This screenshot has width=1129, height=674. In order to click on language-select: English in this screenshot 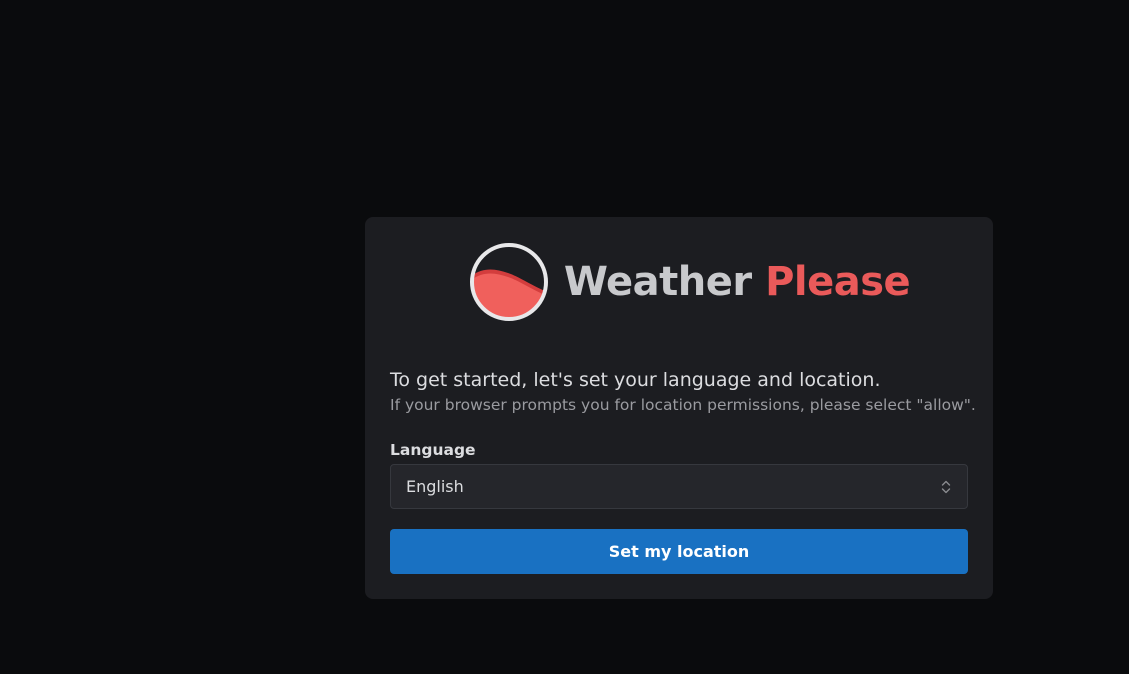, I will do `click(679, 486)`.